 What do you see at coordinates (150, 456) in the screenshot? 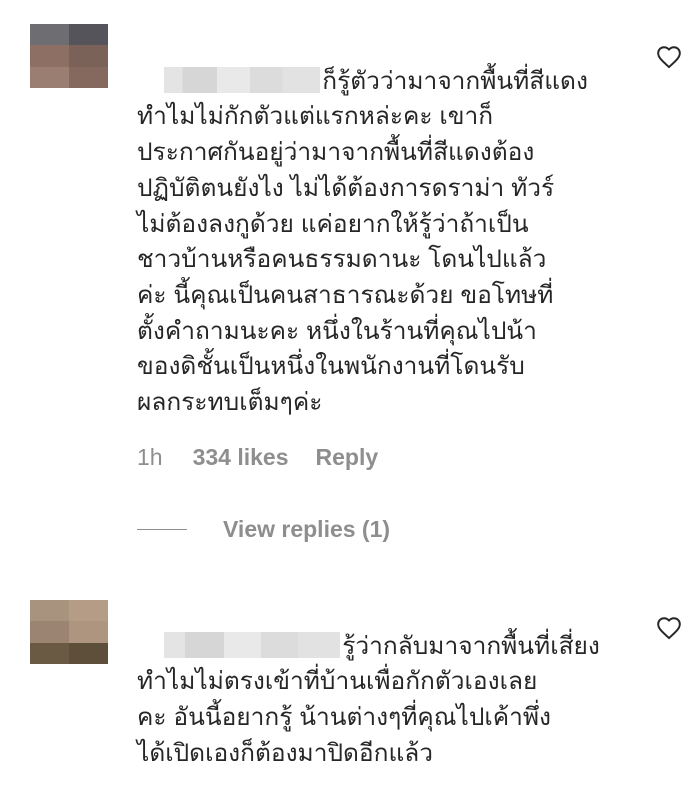
I see `comment-time: 1h` at bounding box center [150, 456].